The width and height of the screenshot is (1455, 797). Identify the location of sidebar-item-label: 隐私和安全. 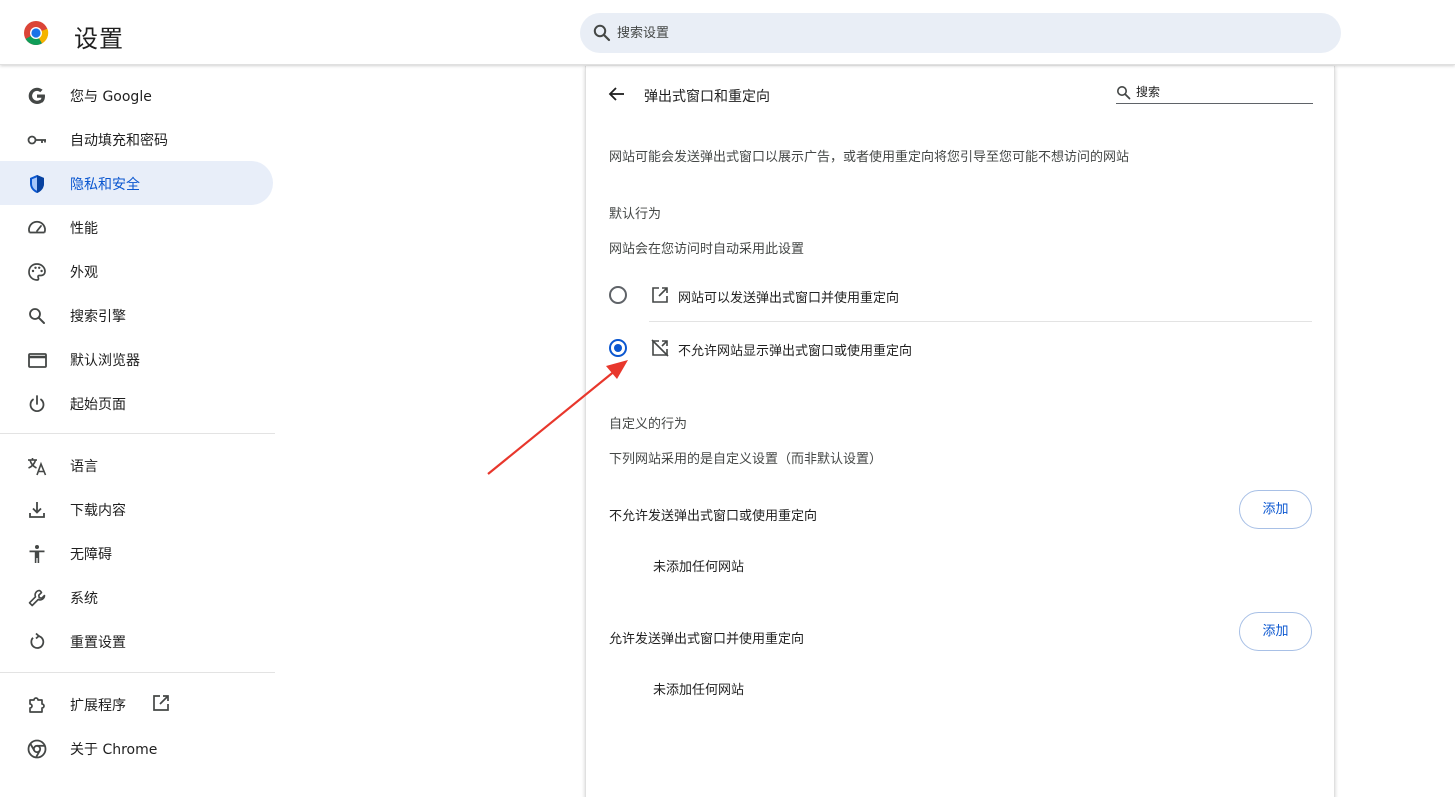
(105, 185).